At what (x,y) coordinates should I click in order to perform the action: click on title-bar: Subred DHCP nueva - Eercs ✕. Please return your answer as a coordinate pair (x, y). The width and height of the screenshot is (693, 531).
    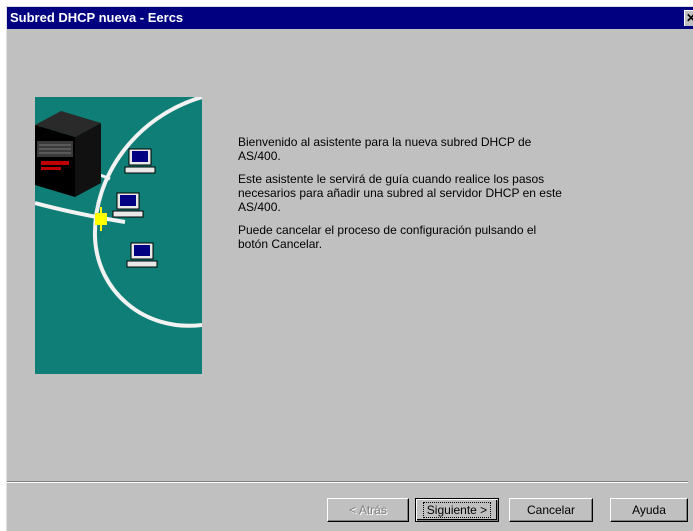
    Looking at the image, I should click on (350, 18).